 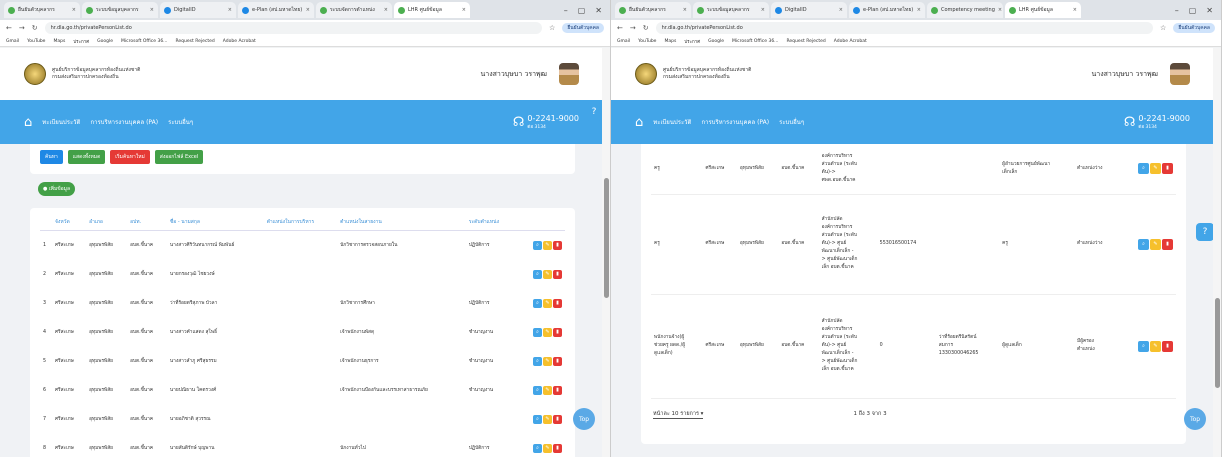 I want to click on bookmark-item: Request Rejected, so click(x=194, y=41).